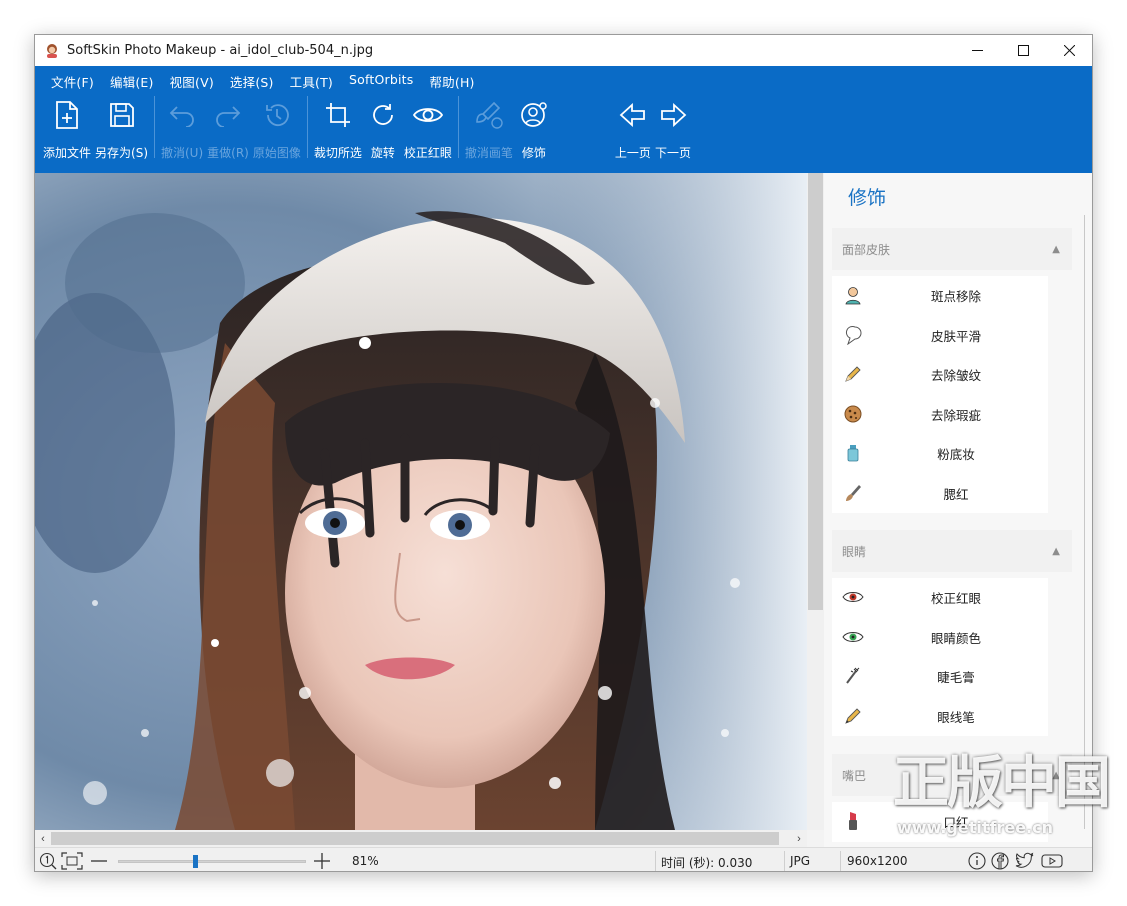 The image size is (1127, 906). I want to click on canvas-horizontal-scrollbar: ‹ ›, so click(421, 838).